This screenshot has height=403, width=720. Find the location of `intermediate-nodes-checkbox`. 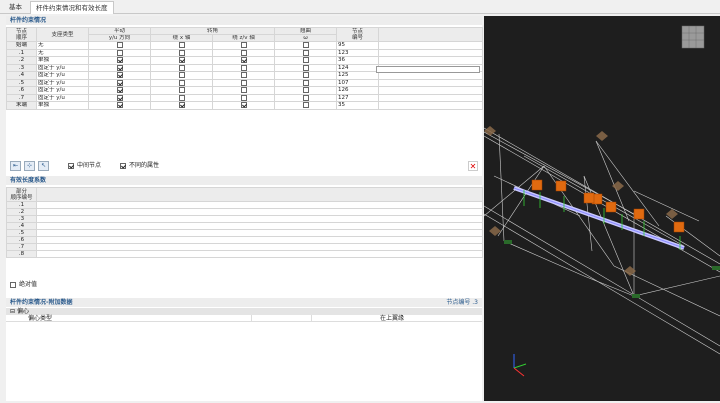

intermediate-nodes-checkbox is located at coordinates (71, 165).